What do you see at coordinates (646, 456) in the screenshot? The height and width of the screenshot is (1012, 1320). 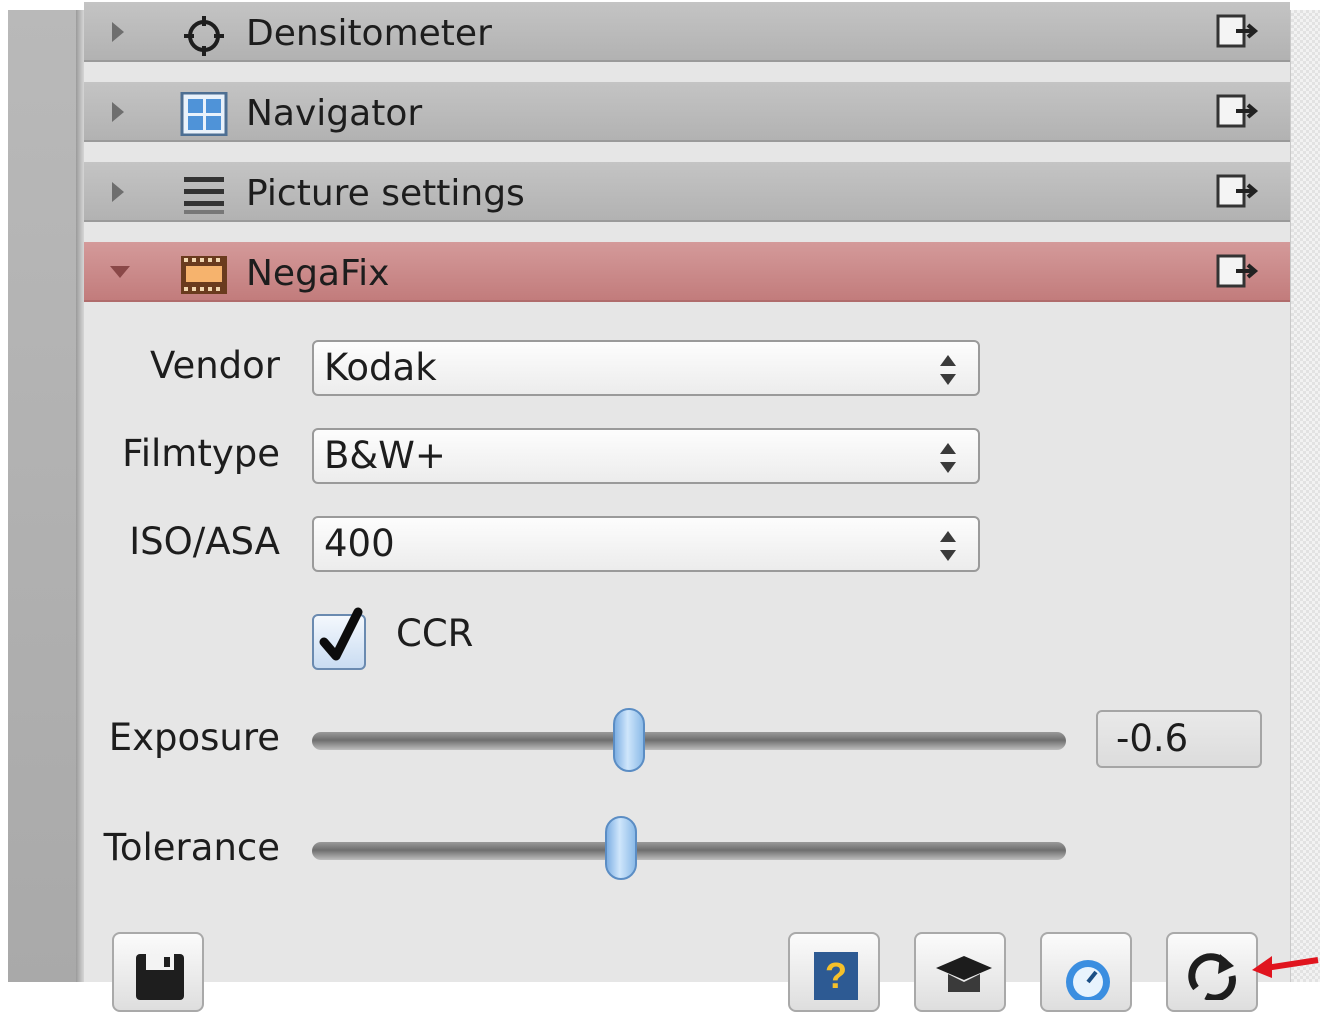 I see `filmtype-select: B&W+` at bounding box center [646, 456].